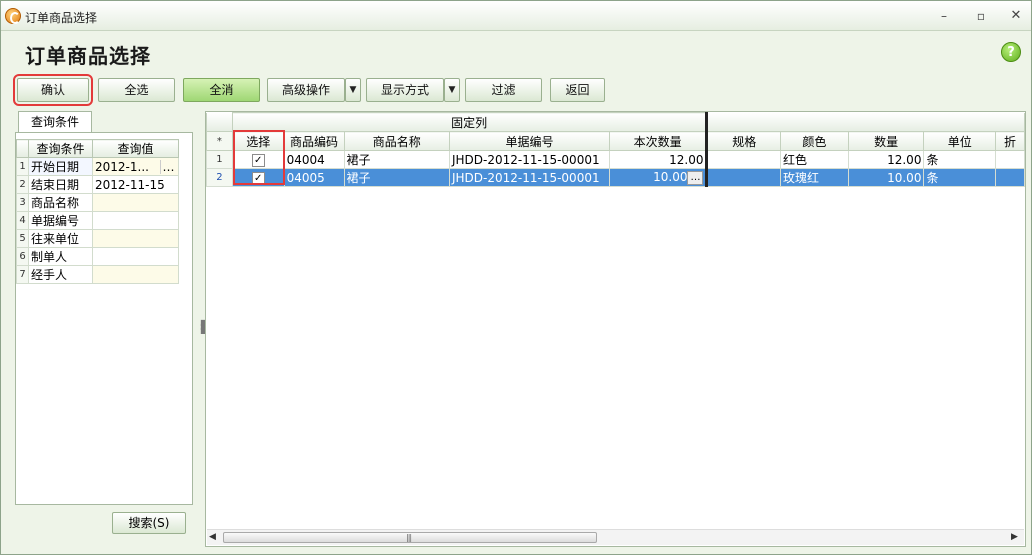 This screenshot has height=555, width=1032. What do you see at coordinates (22, 148) in the screenshot?
I see `corner-header` at bounding box center [22, 148].